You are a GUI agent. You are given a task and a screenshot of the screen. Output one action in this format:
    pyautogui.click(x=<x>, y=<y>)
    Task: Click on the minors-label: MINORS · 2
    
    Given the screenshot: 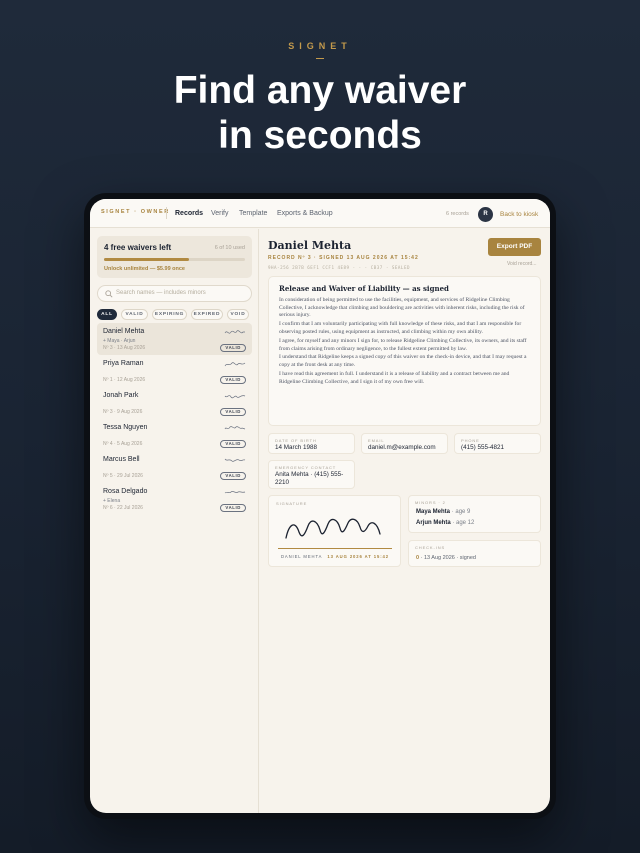 What is the action you would take?
    pyautogui.click(x=430, y=502)
    